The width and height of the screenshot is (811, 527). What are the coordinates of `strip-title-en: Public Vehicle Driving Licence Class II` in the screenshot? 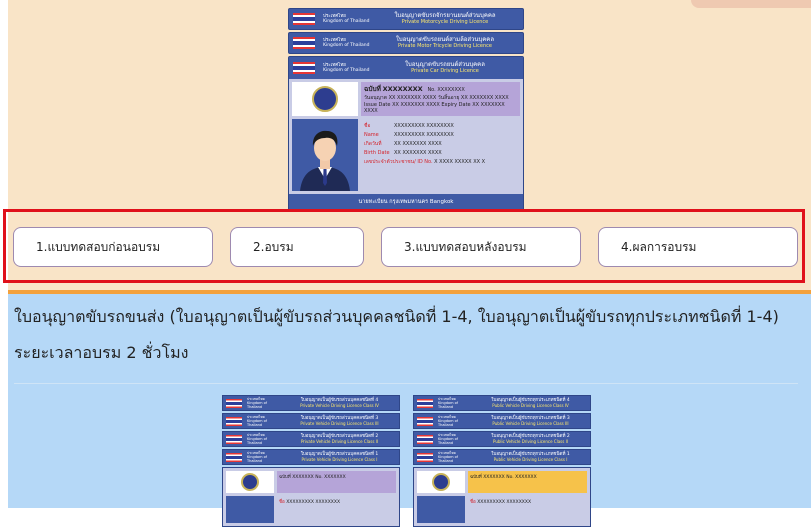 It's located at (530, 441).